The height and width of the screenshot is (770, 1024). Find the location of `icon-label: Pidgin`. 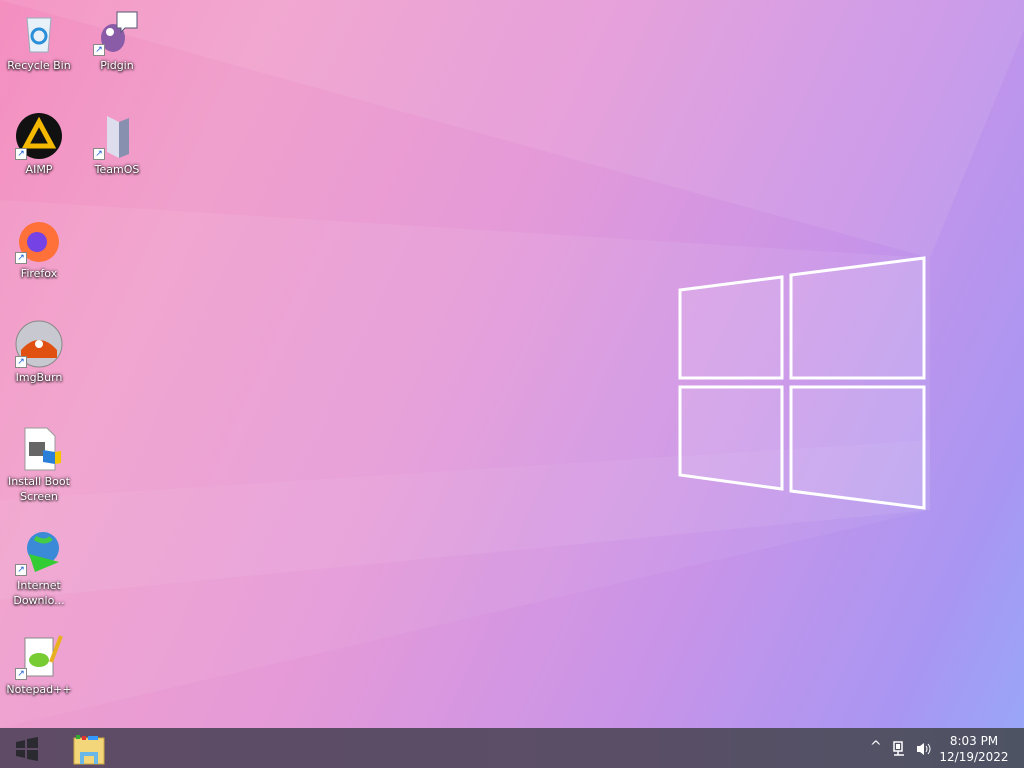

icon-label: Pidgin is located at coordinates (117, 65).